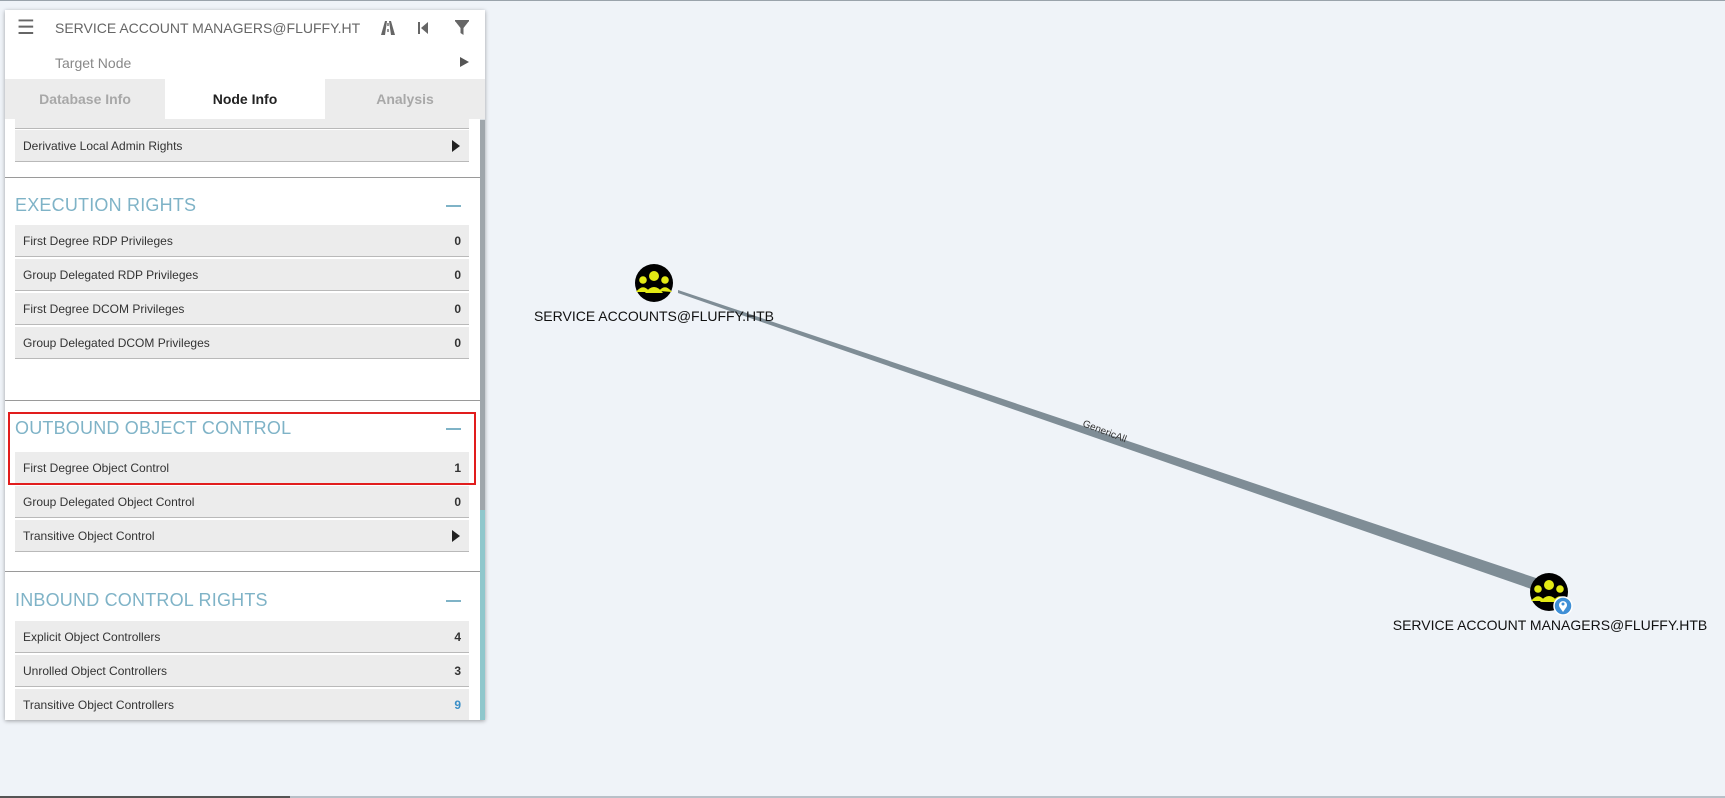 The image size is (1725, 798). I want to click on section-title-execution-rights: EXECUTION RIGHTS, so click(106, 205).